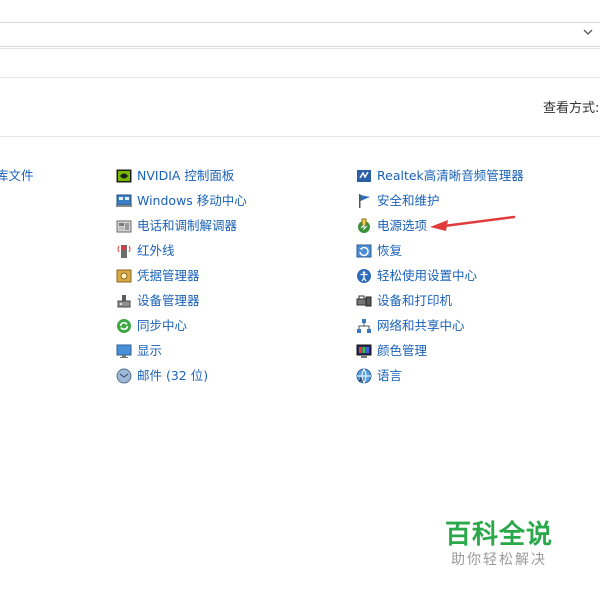  I want to click on header-band, so click(300, 107).